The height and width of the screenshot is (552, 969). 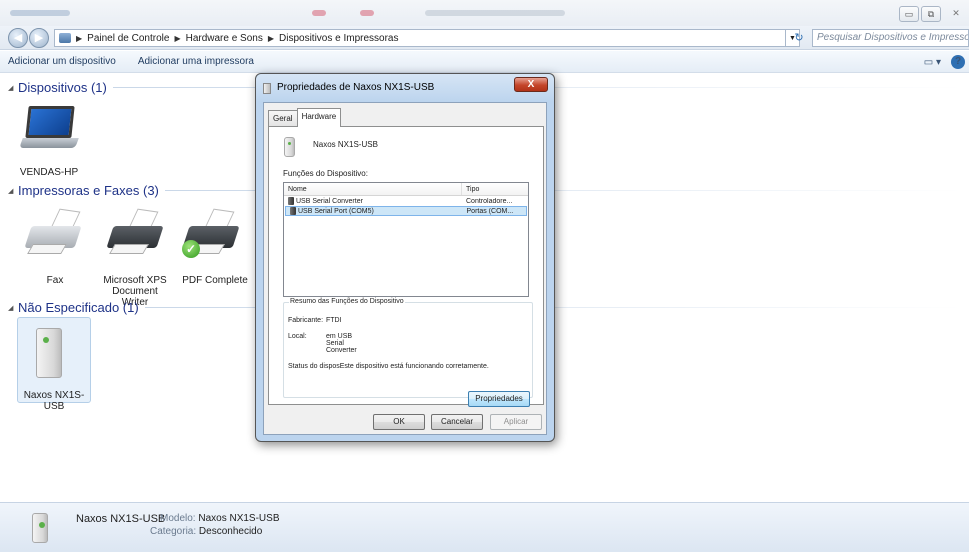 I want to click on properties-button: Propriedades, so click(x=499, y=399).